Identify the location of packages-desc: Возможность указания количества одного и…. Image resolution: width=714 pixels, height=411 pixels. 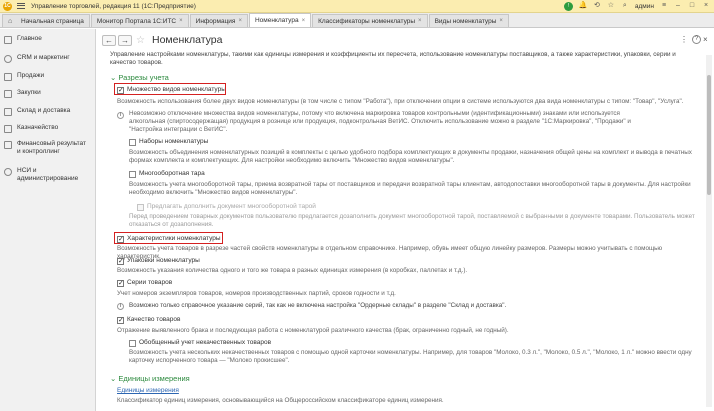
(292, 270).